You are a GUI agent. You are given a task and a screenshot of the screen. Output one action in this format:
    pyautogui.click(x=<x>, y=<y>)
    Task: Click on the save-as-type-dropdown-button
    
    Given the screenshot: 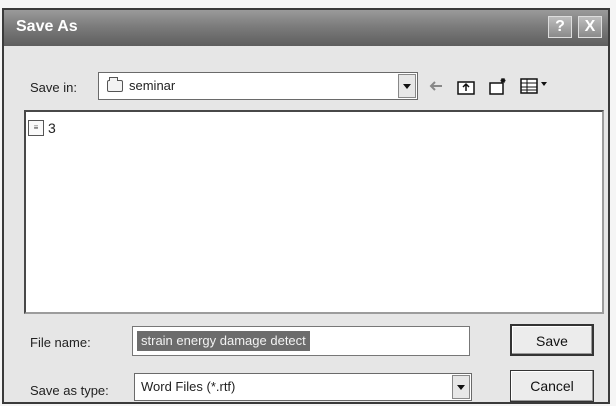 What is the action you would take?
    pyautogui.click(x=461, y=387)
    